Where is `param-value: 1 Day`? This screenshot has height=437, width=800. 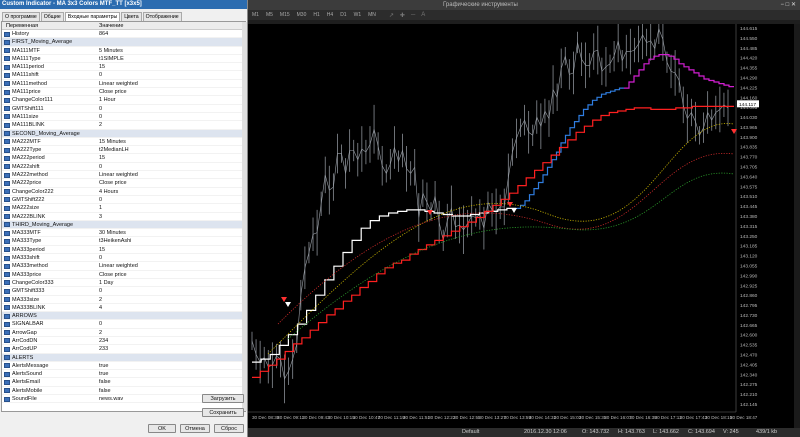
param-value: 1 Day is located at coordinates (139, 282).